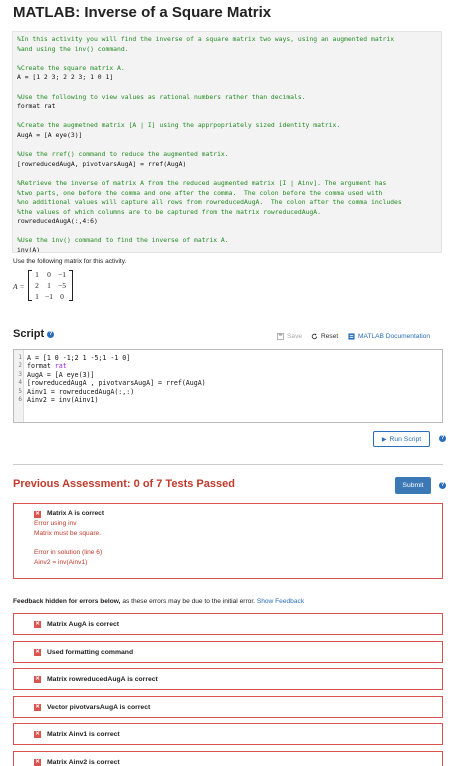 The width and height of the screenshot is (474, 766). What do you see at coordinates (68, 533) in the screenshot?
I see `error-message: Matrix must be square.` at bounding box center [68, 533].